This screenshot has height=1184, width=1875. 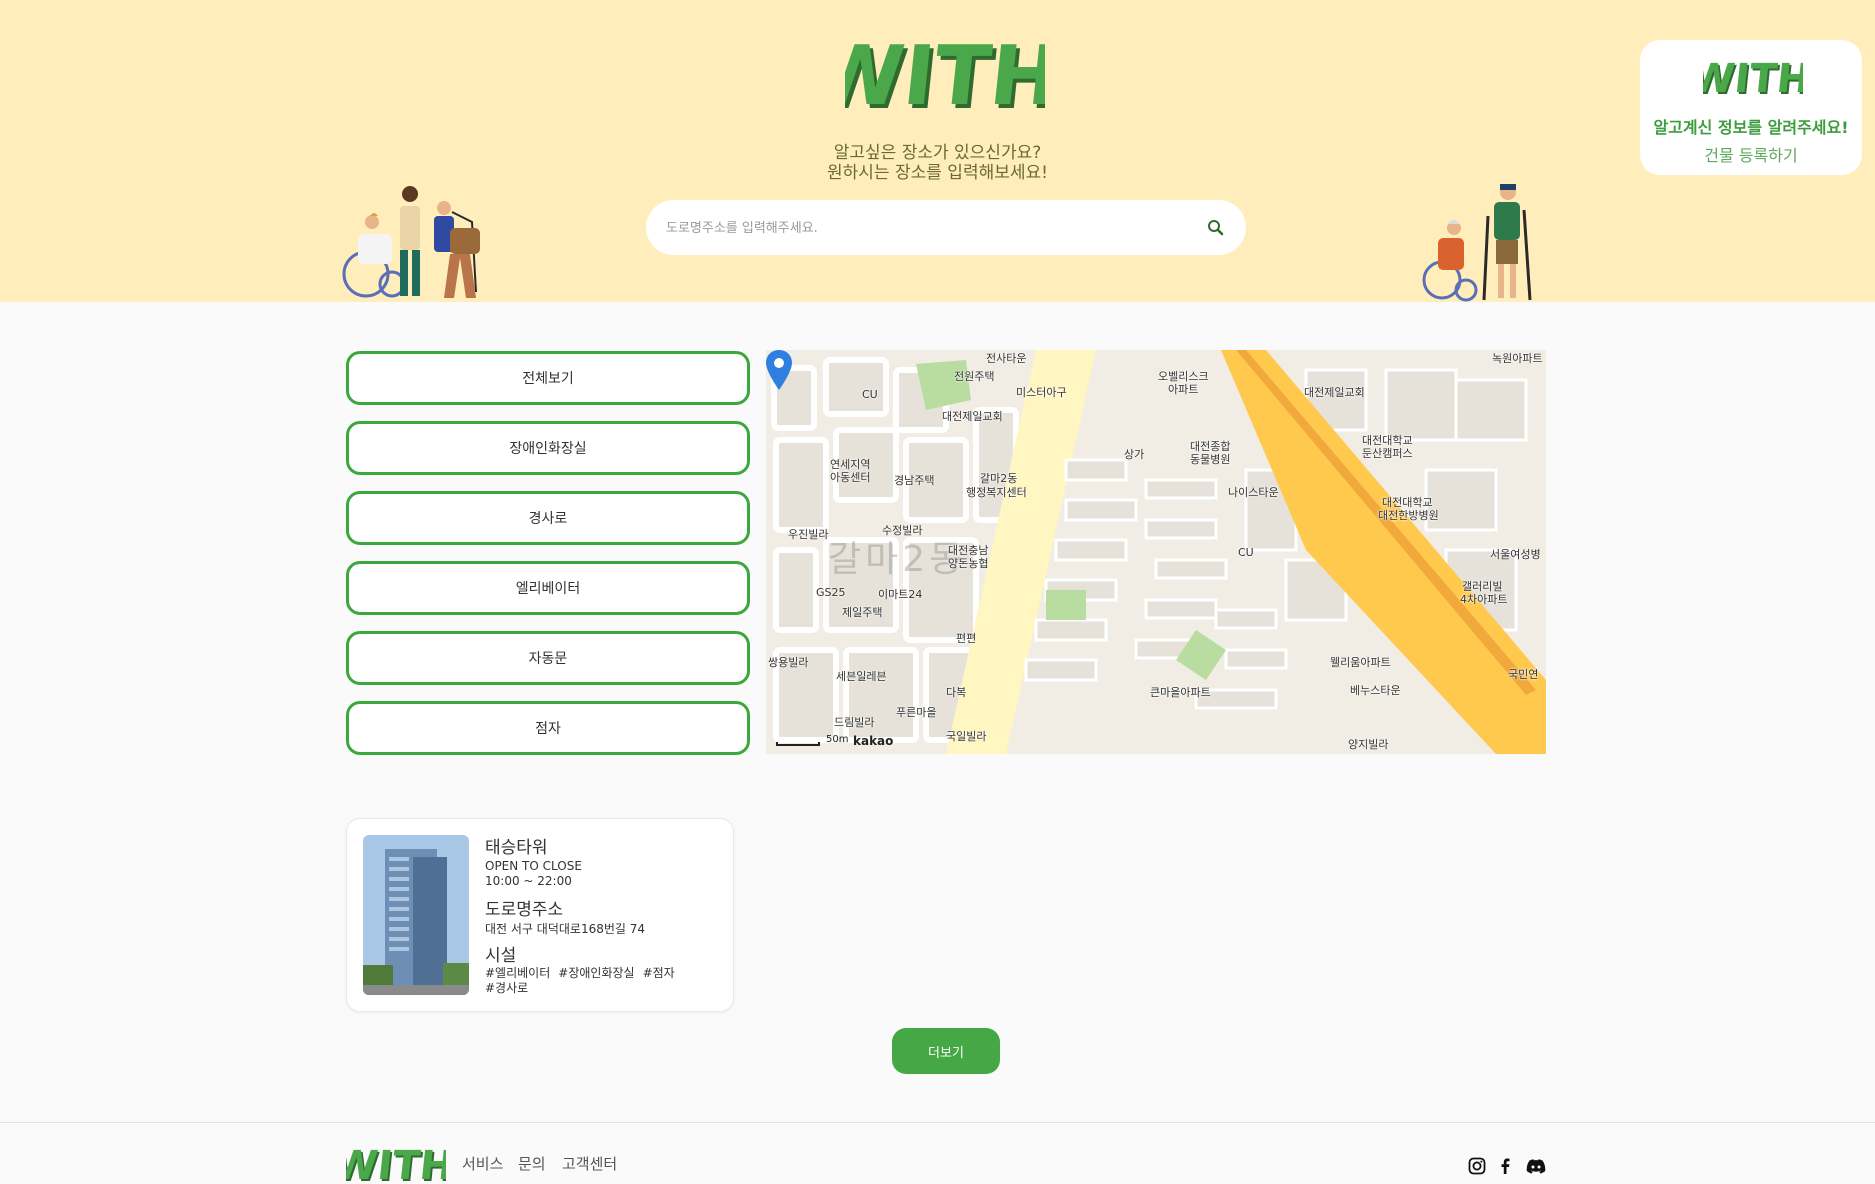 What do you see at coordinates (974, 376) in the screenshot?
I see `map-label: 전원주택` at bounding box center [974, 376].